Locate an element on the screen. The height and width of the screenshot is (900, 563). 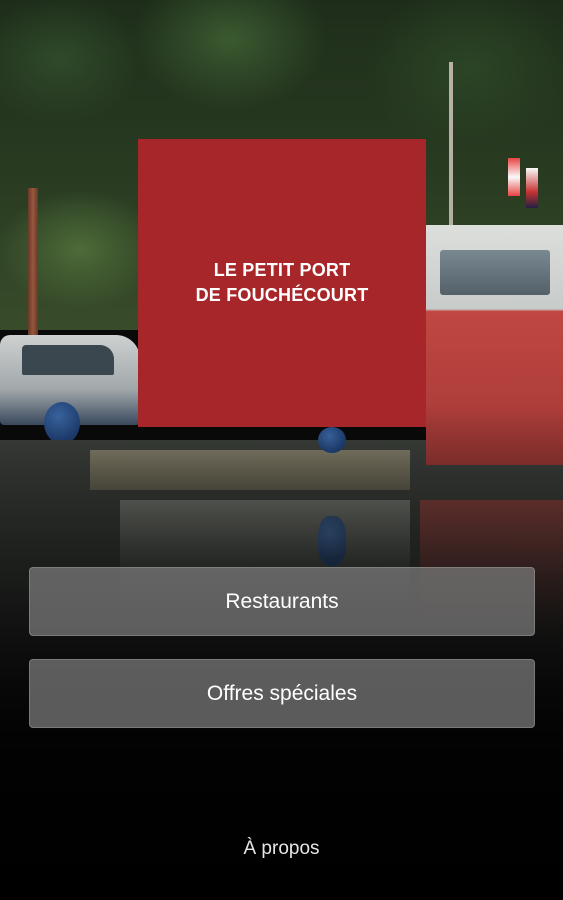
special-offers-button-label: Offres spéciales is located at coordinates (282, 693).